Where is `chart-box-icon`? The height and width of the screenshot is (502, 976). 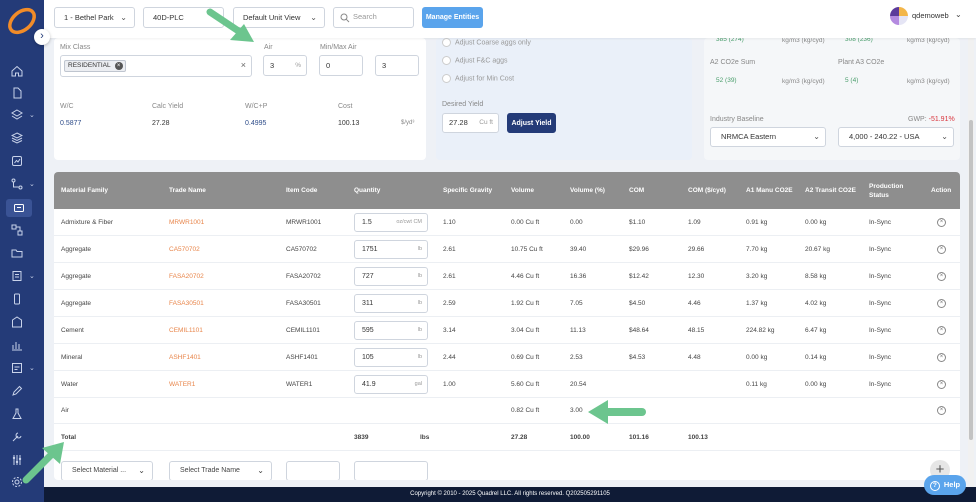 chart-box-icon is located at coordinates (18, 161).